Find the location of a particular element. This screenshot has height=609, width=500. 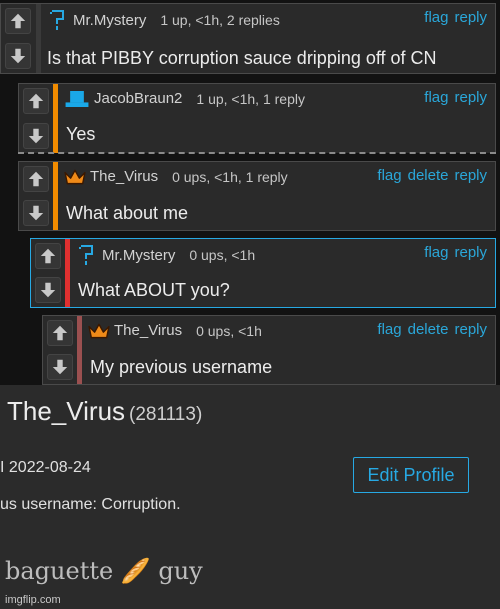

edit-profile-button: Edit Profile is located at coordinates (411, 475).